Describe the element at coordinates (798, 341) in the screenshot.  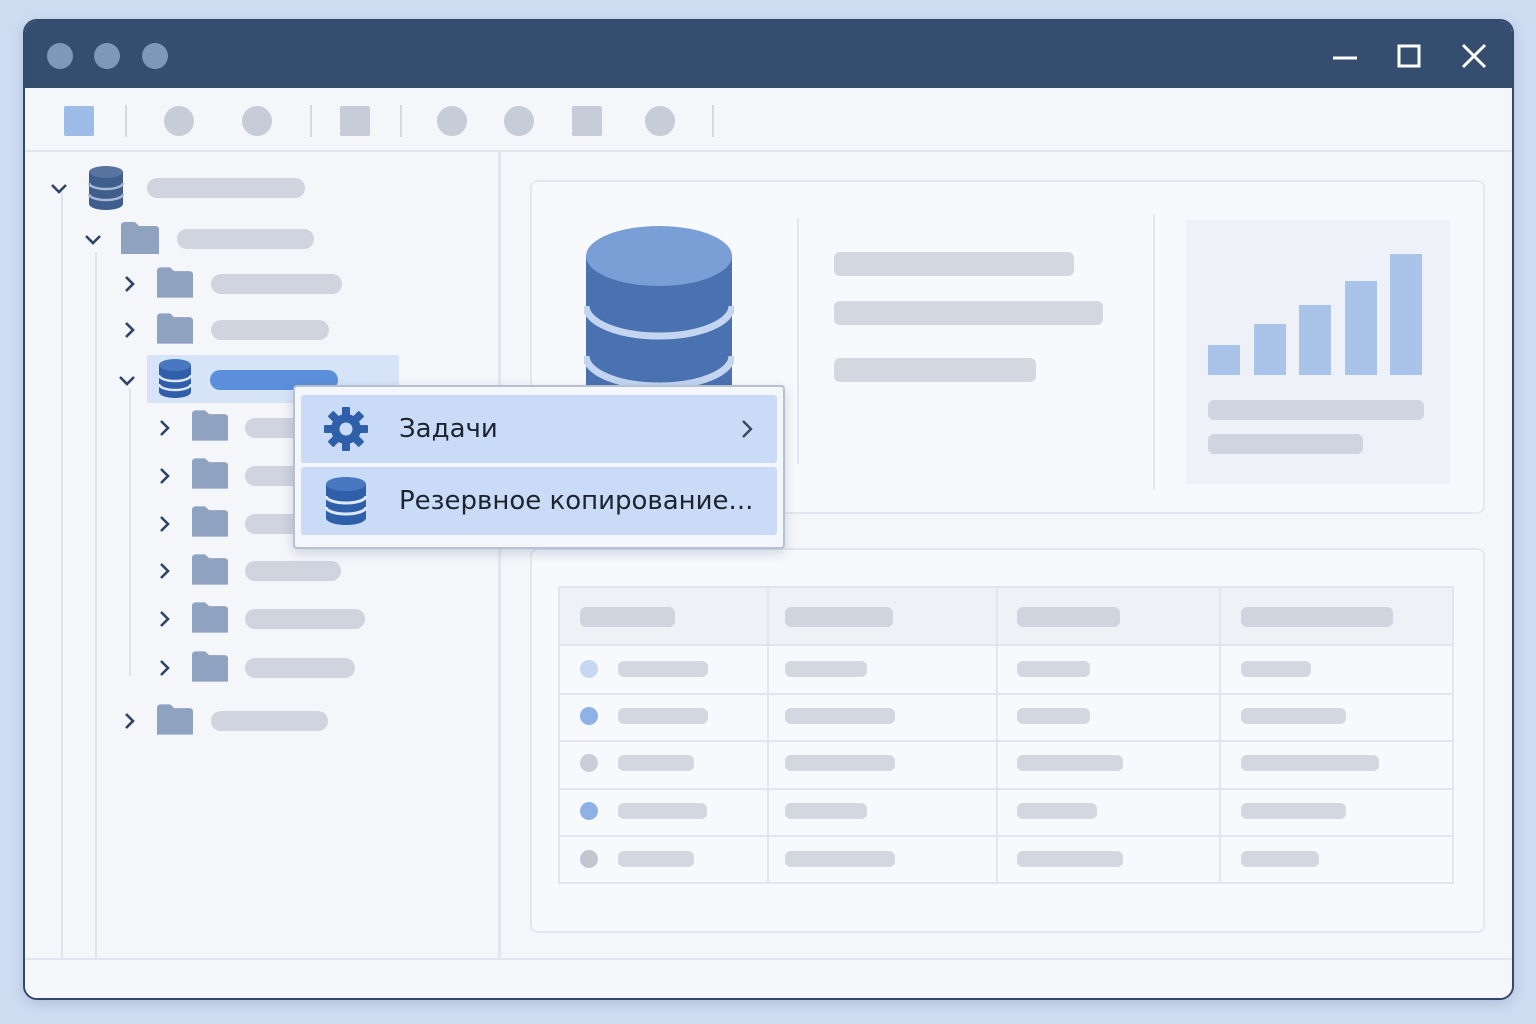
I see `details-divider` at that location.